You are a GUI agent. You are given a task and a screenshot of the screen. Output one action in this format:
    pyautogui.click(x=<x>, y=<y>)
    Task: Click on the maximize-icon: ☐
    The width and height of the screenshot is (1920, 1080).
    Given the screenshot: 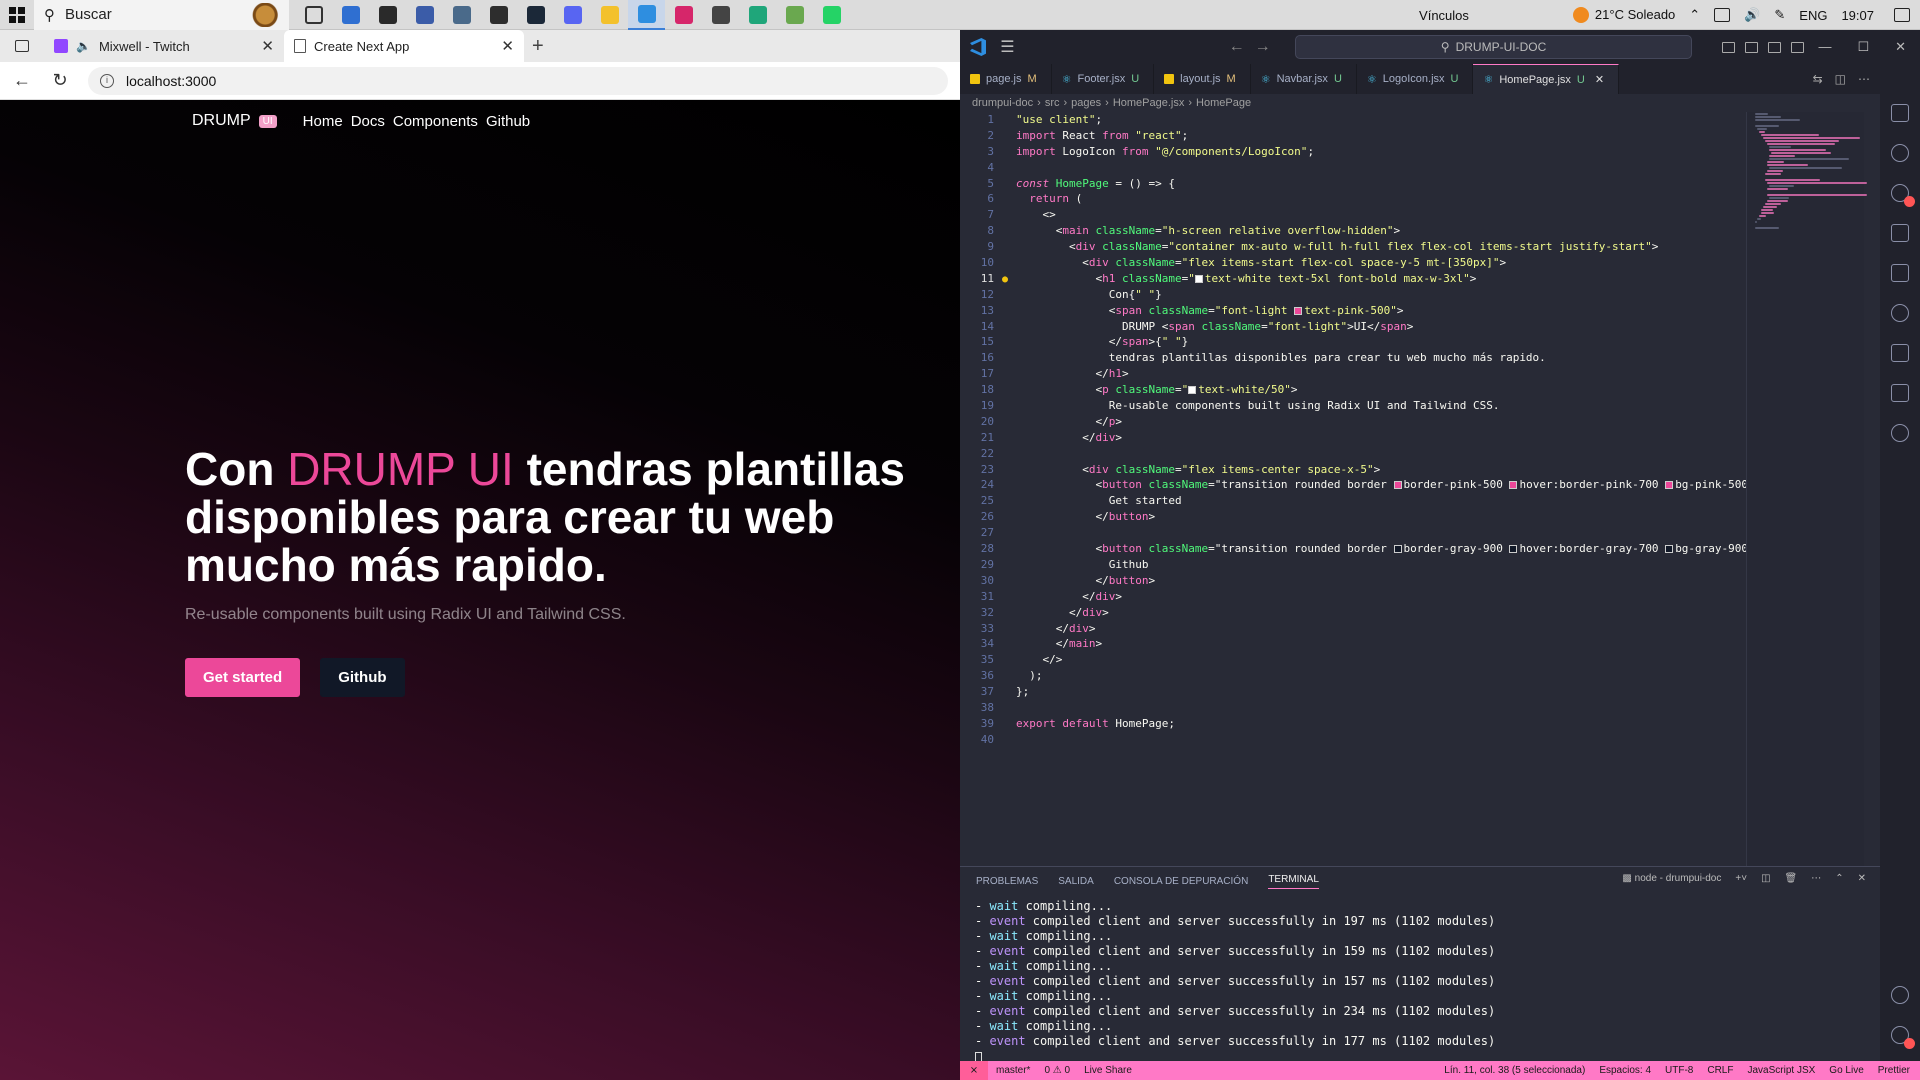 What is the action you would take?
    pyautogui.click(x=1863, y=47)
    